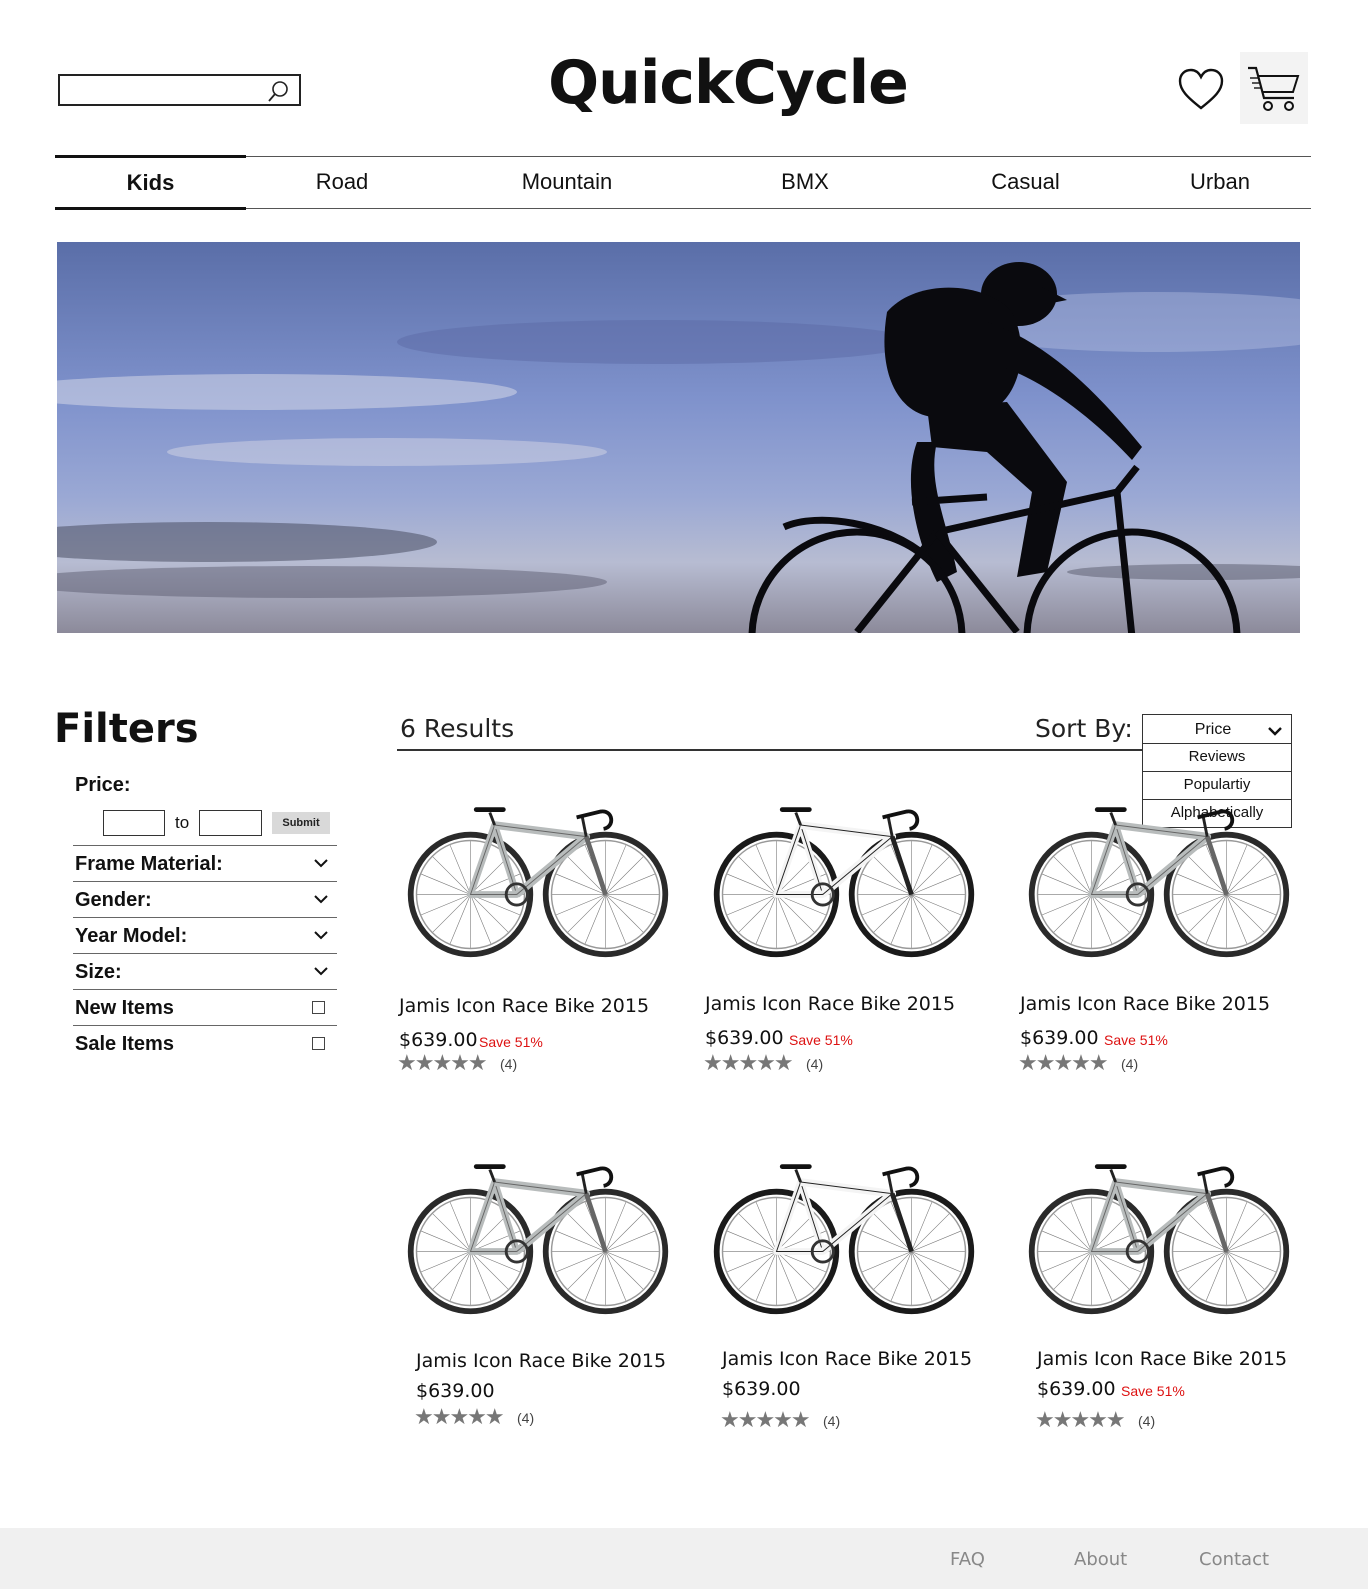 The image size is (1368, 1589). I want to click on new-items-checkbox, so click(318, 1007).